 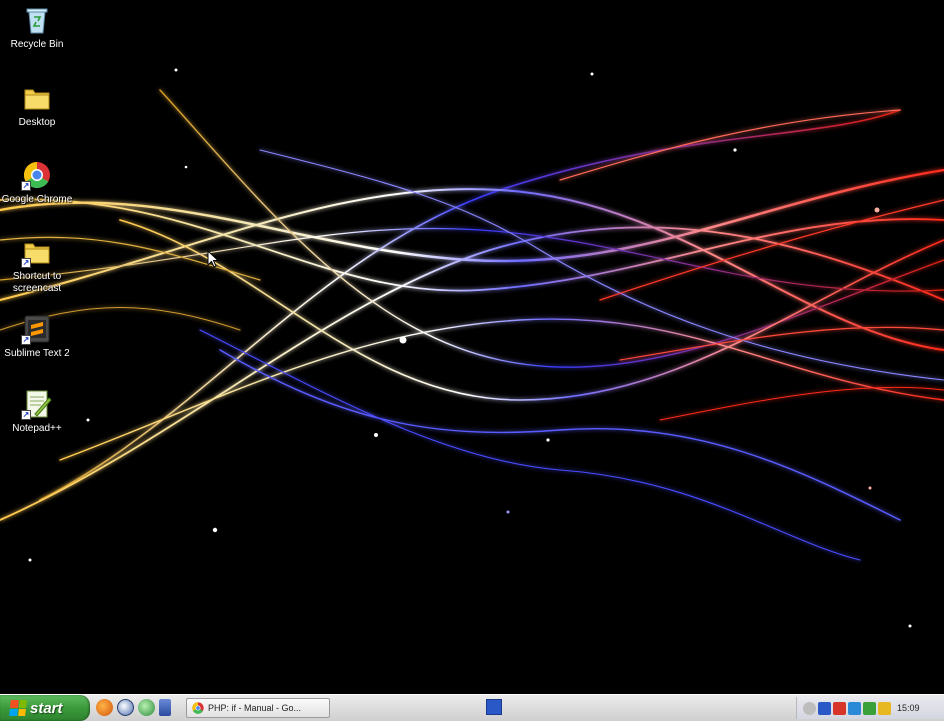 I want to click on notepad-plus-plus-icon: ↗, so click(x=37, y=404).